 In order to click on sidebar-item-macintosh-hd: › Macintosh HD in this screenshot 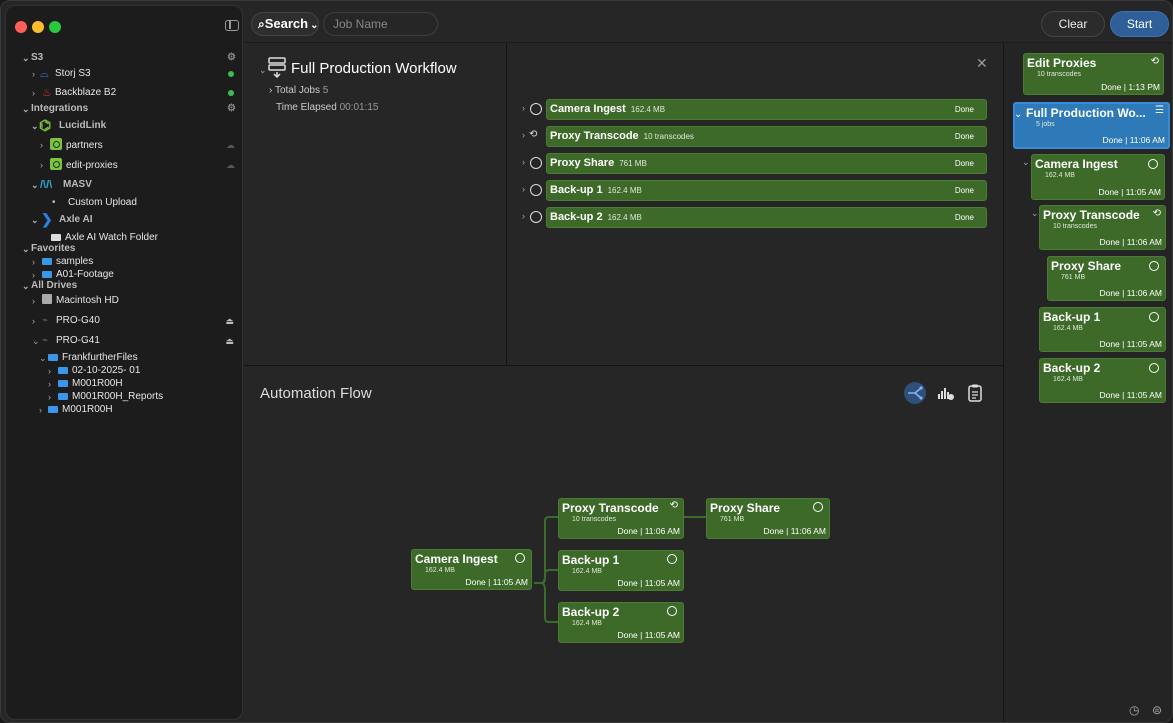, I will do `click(125, 301)`.